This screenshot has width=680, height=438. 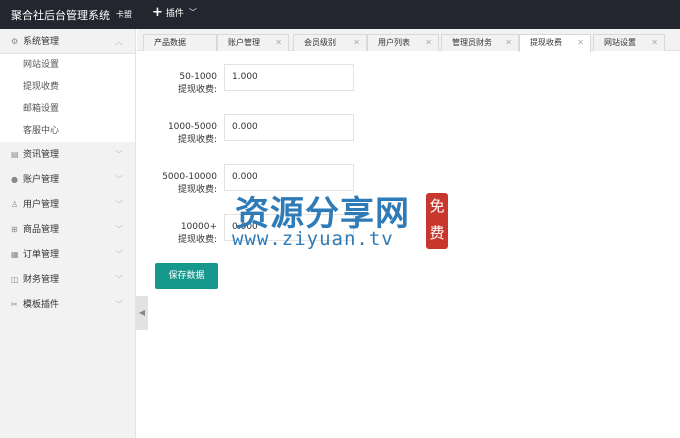 What do you see at coordinates (289, 77) in the screenshot?
I see `fee-input: 1.000` at bounding box center [289, 77].